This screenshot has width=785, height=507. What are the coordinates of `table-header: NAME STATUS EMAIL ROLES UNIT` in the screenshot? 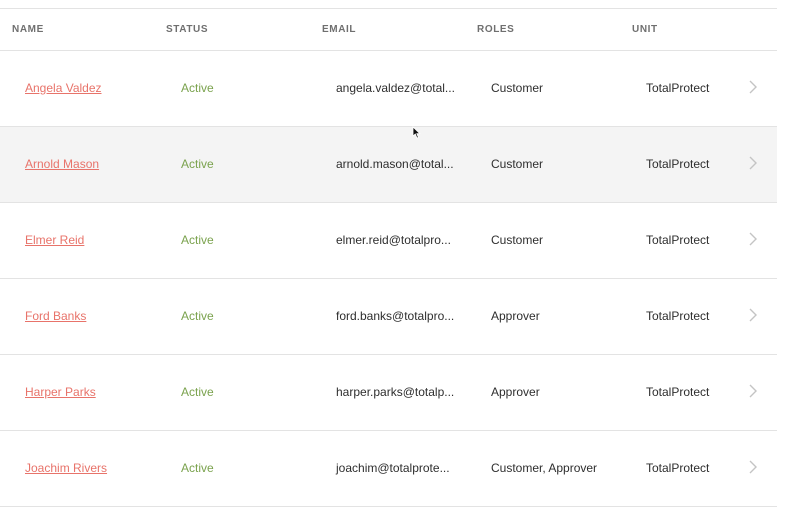 It's located at (388, 30).